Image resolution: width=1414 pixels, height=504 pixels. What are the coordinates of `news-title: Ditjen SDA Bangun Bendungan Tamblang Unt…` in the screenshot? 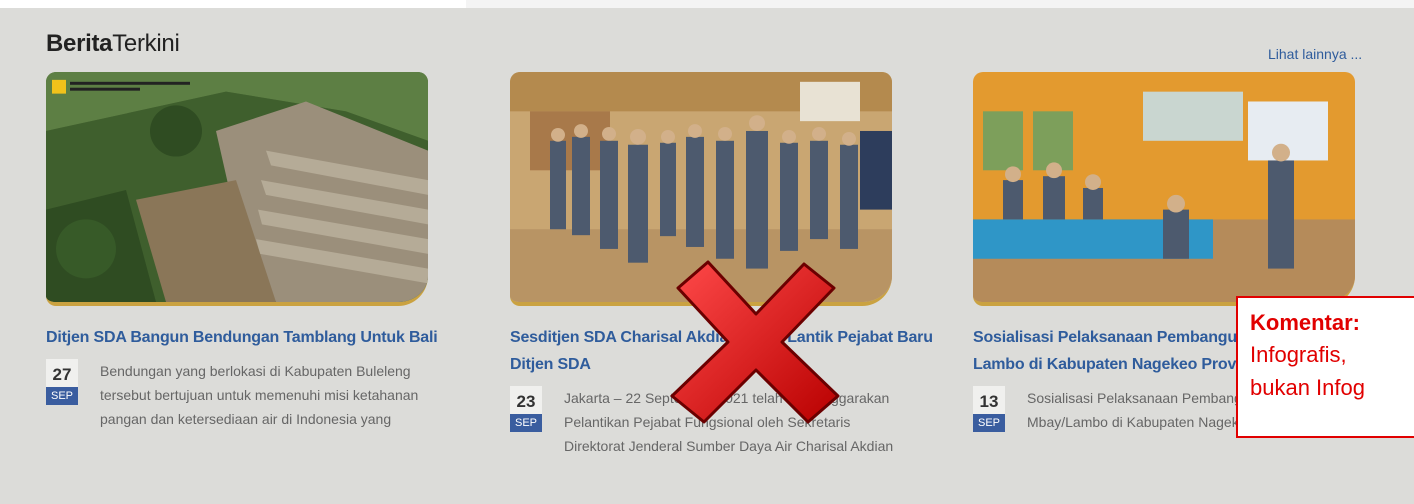 It's located at (266, 337).